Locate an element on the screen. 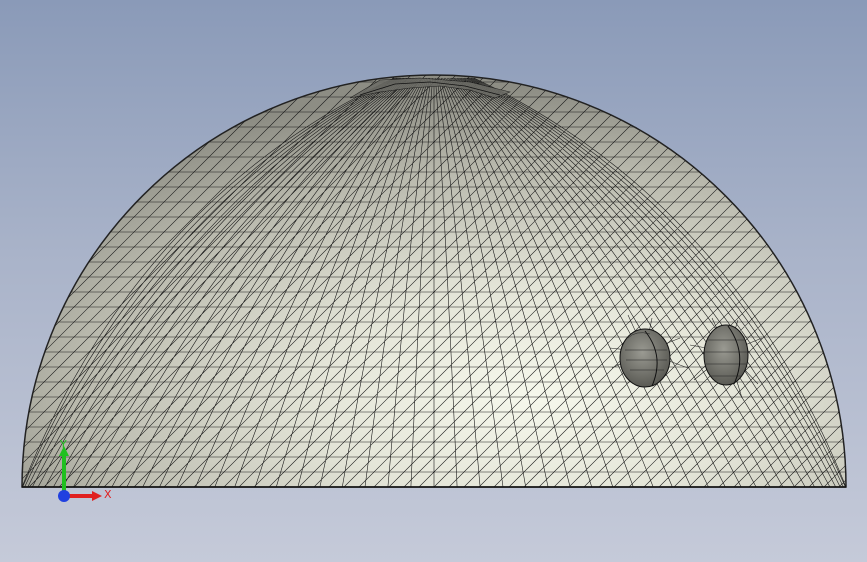 This screenshot has width=867, height=562. x-axis-arrow is located at coordinates (97, 496).